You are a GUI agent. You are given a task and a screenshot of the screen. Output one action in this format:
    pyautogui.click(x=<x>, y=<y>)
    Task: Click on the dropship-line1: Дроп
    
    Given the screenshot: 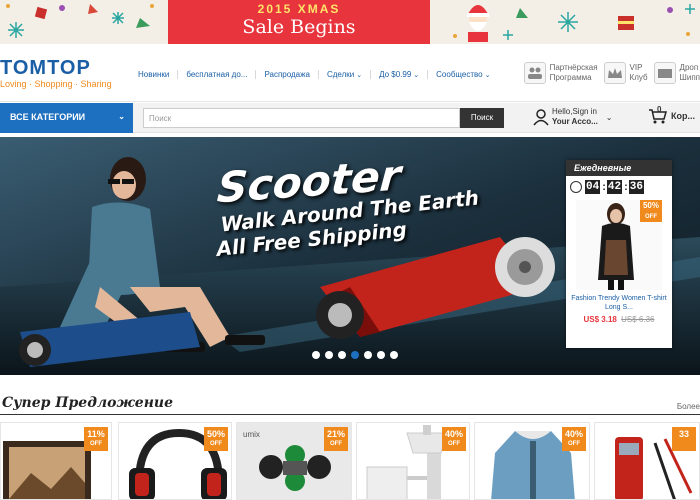 What is the action you would take?
    pyautogui.click(x=689, y=67)
    